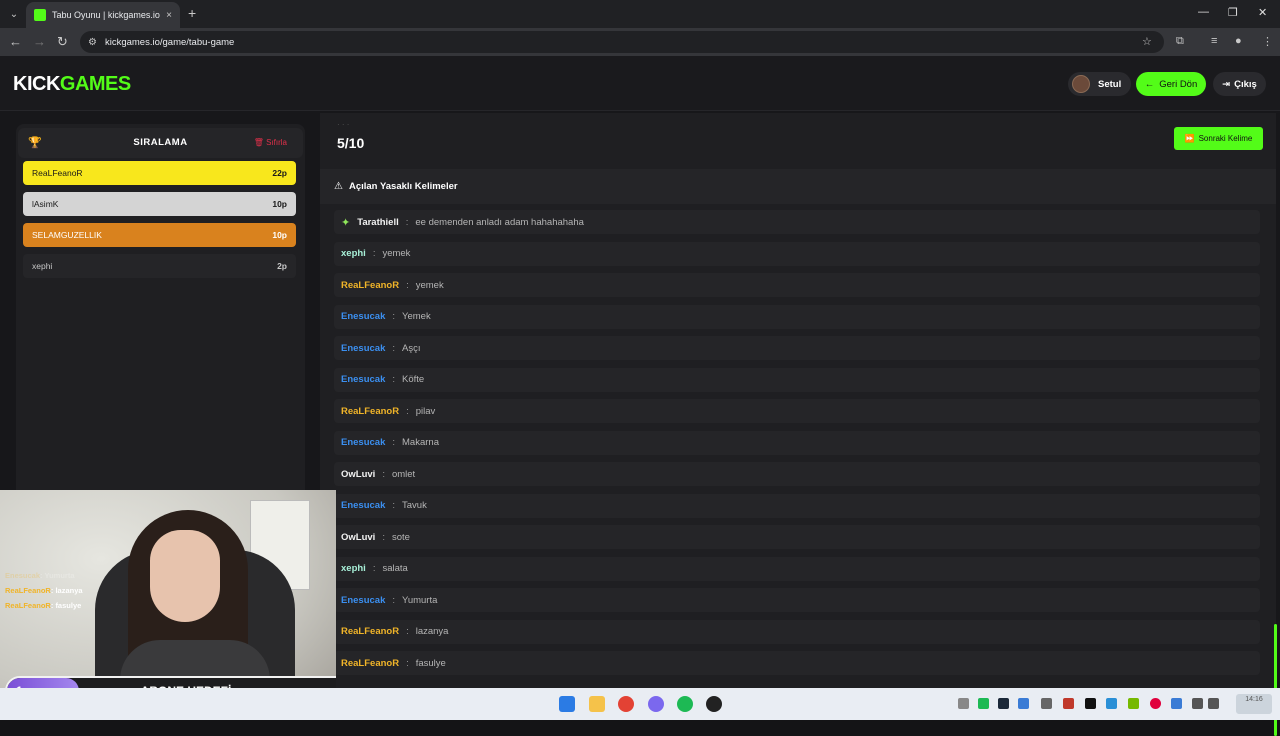 This screenshot has height=736, width=1280. I want to click on chat-text: Aşçı, so click(411, 348).